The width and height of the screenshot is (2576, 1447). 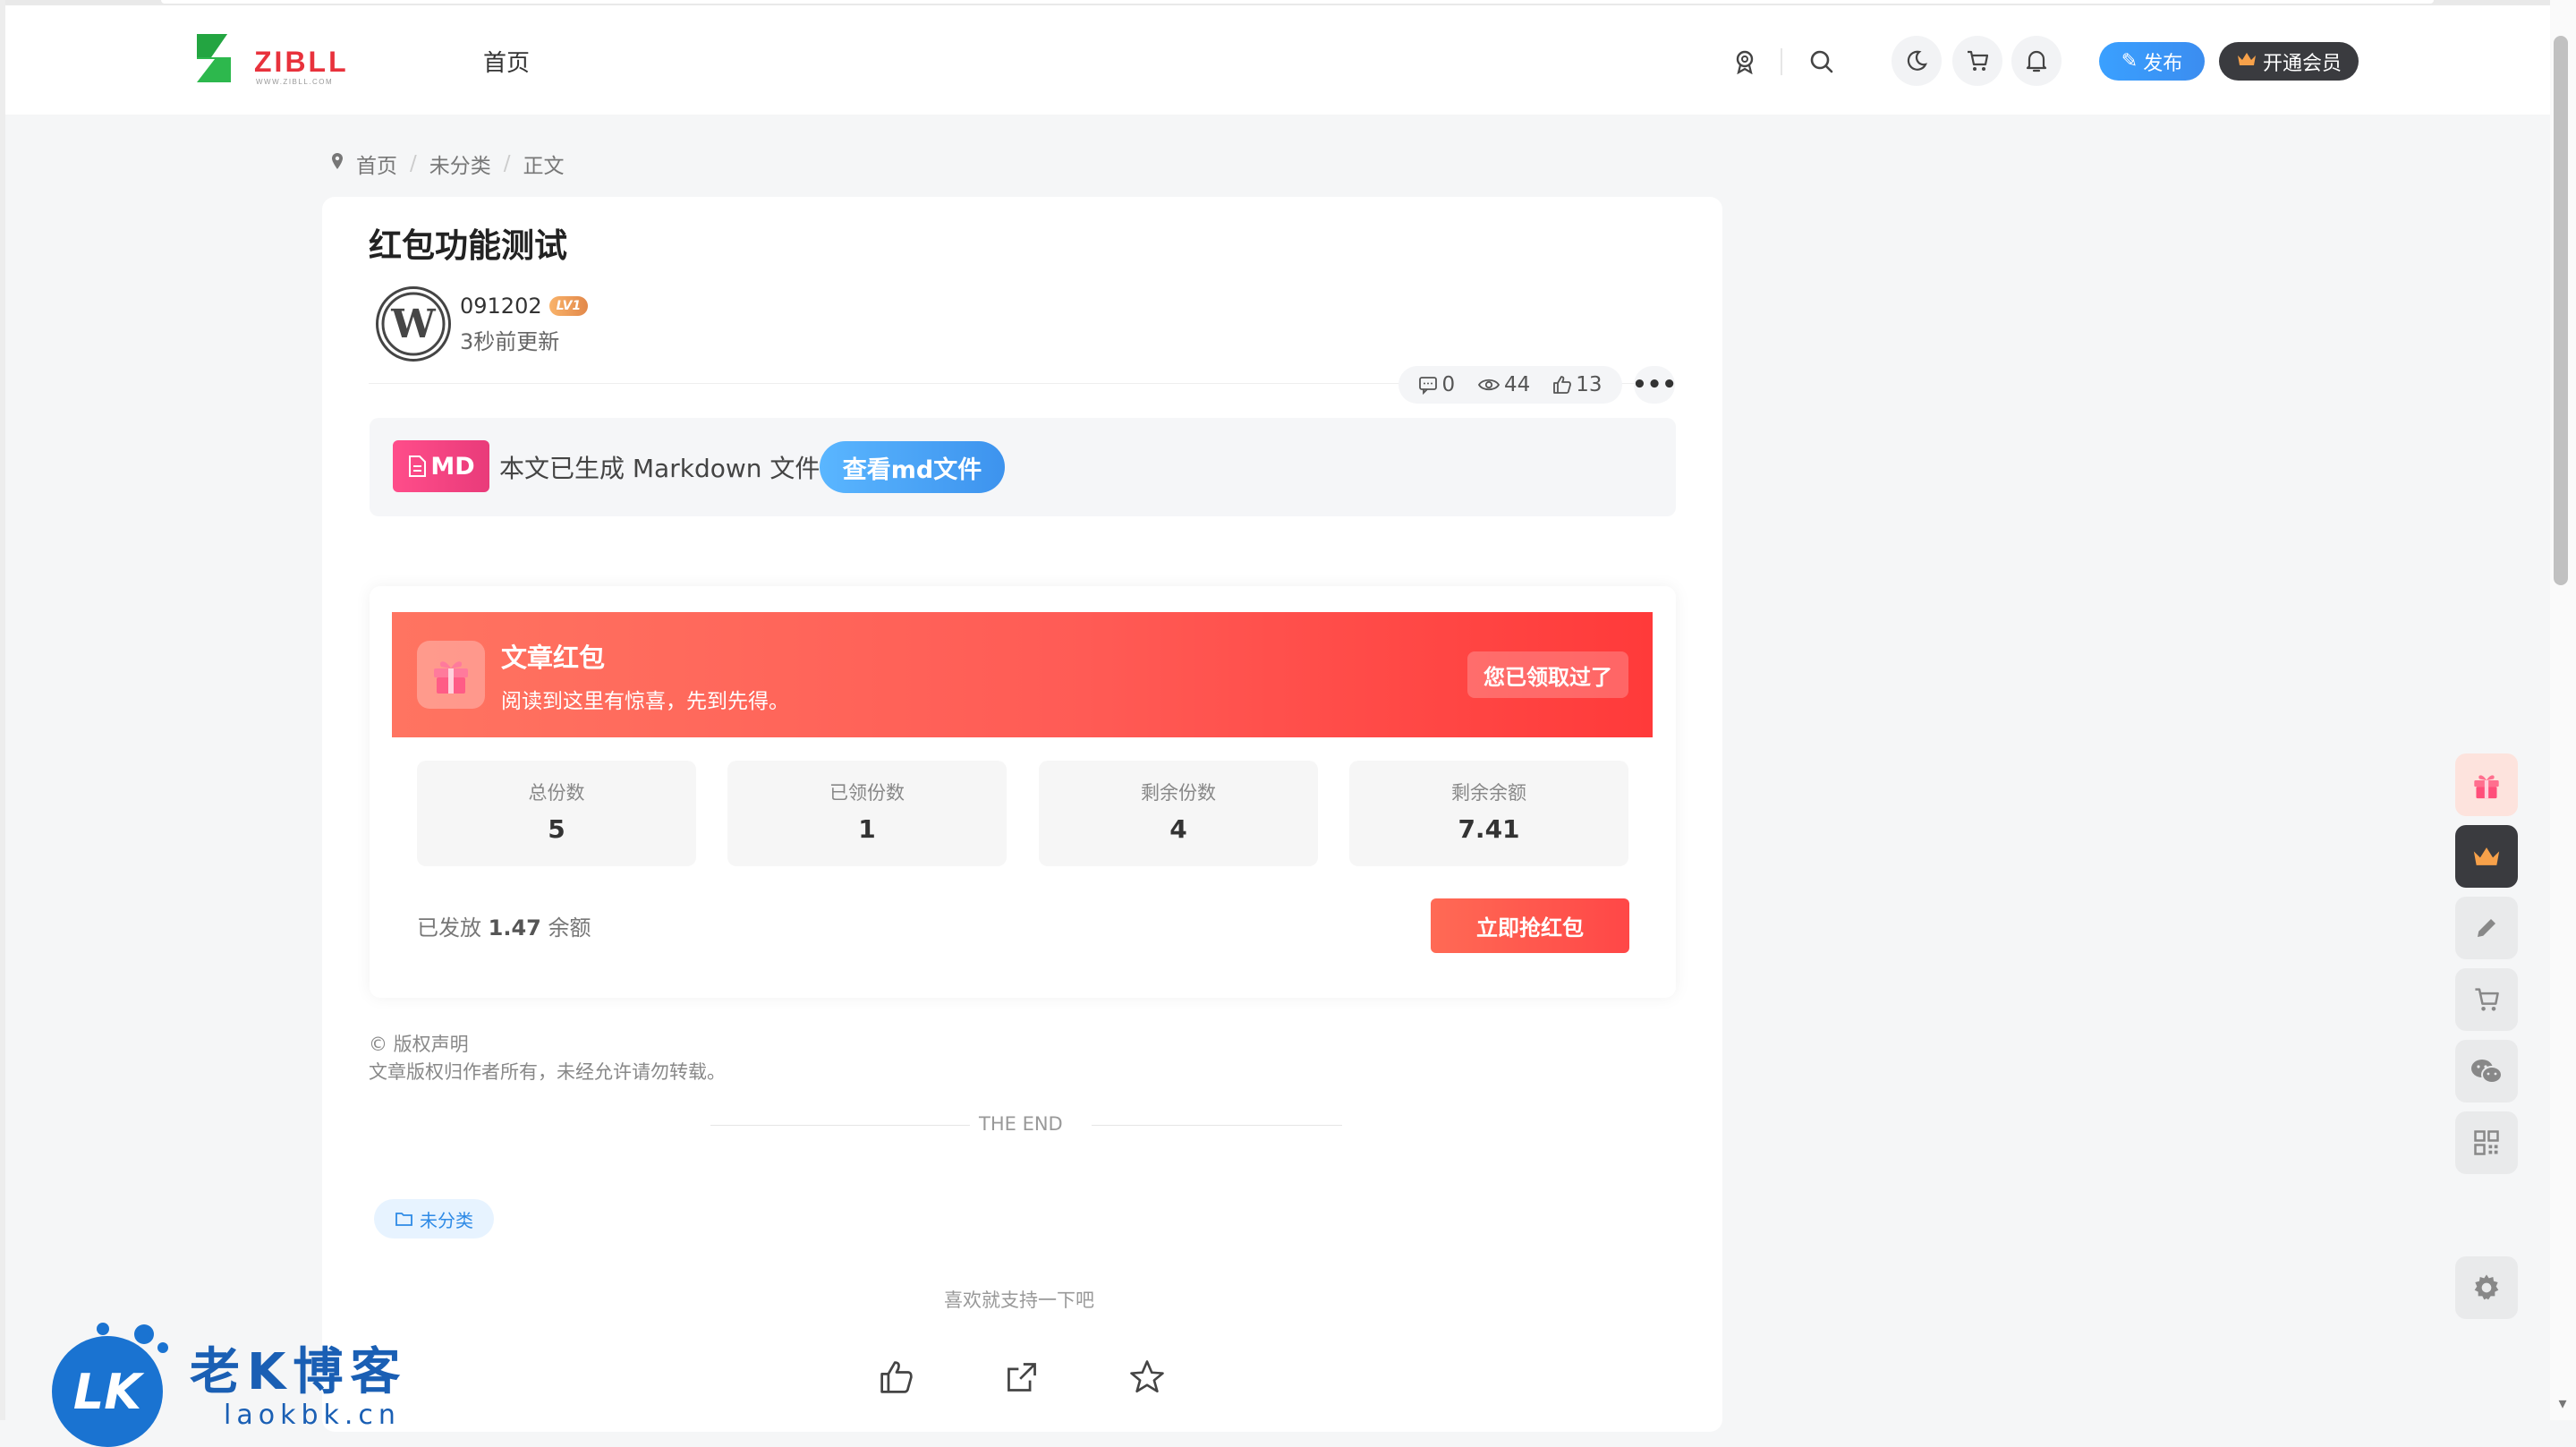 What do you see at coordinates (1822, 62) in the screenshot?
I see `search-icon` at bounding box center [1822, 62].